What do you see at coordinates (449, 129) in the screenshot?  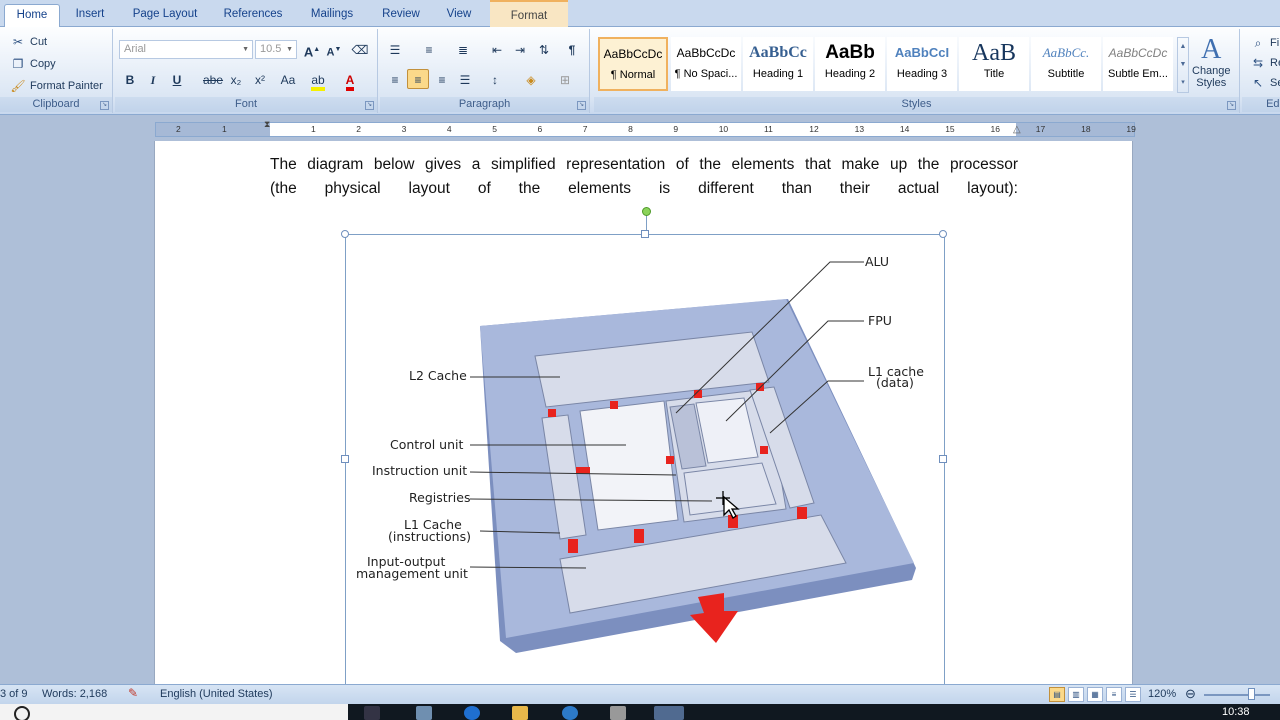 I see `ruler-tick: 4` at bounding box center [449, 129].